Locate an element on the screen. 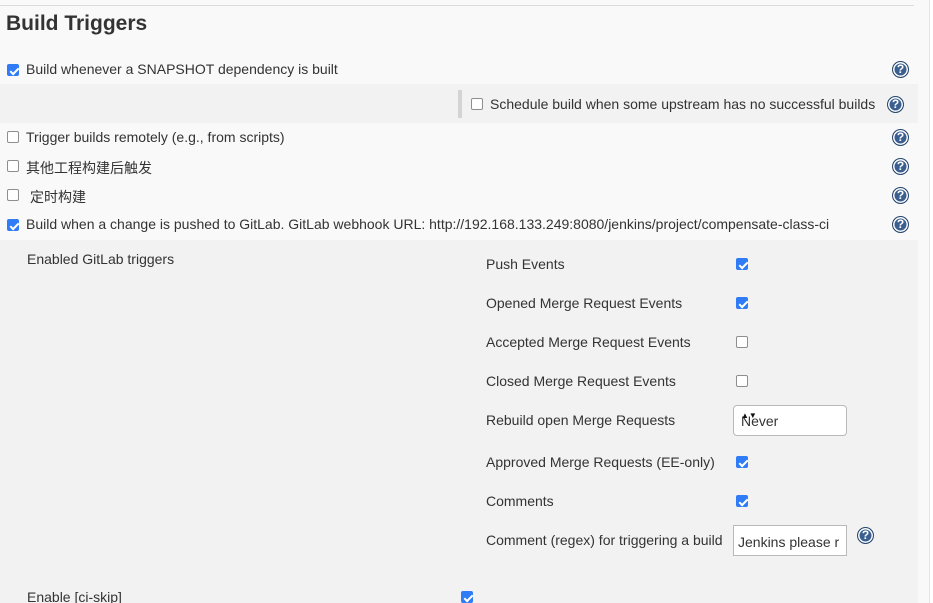 The height and width of the screenshot is (603, 933). push-events-label: Push Events is located at coordinates (525, 264).